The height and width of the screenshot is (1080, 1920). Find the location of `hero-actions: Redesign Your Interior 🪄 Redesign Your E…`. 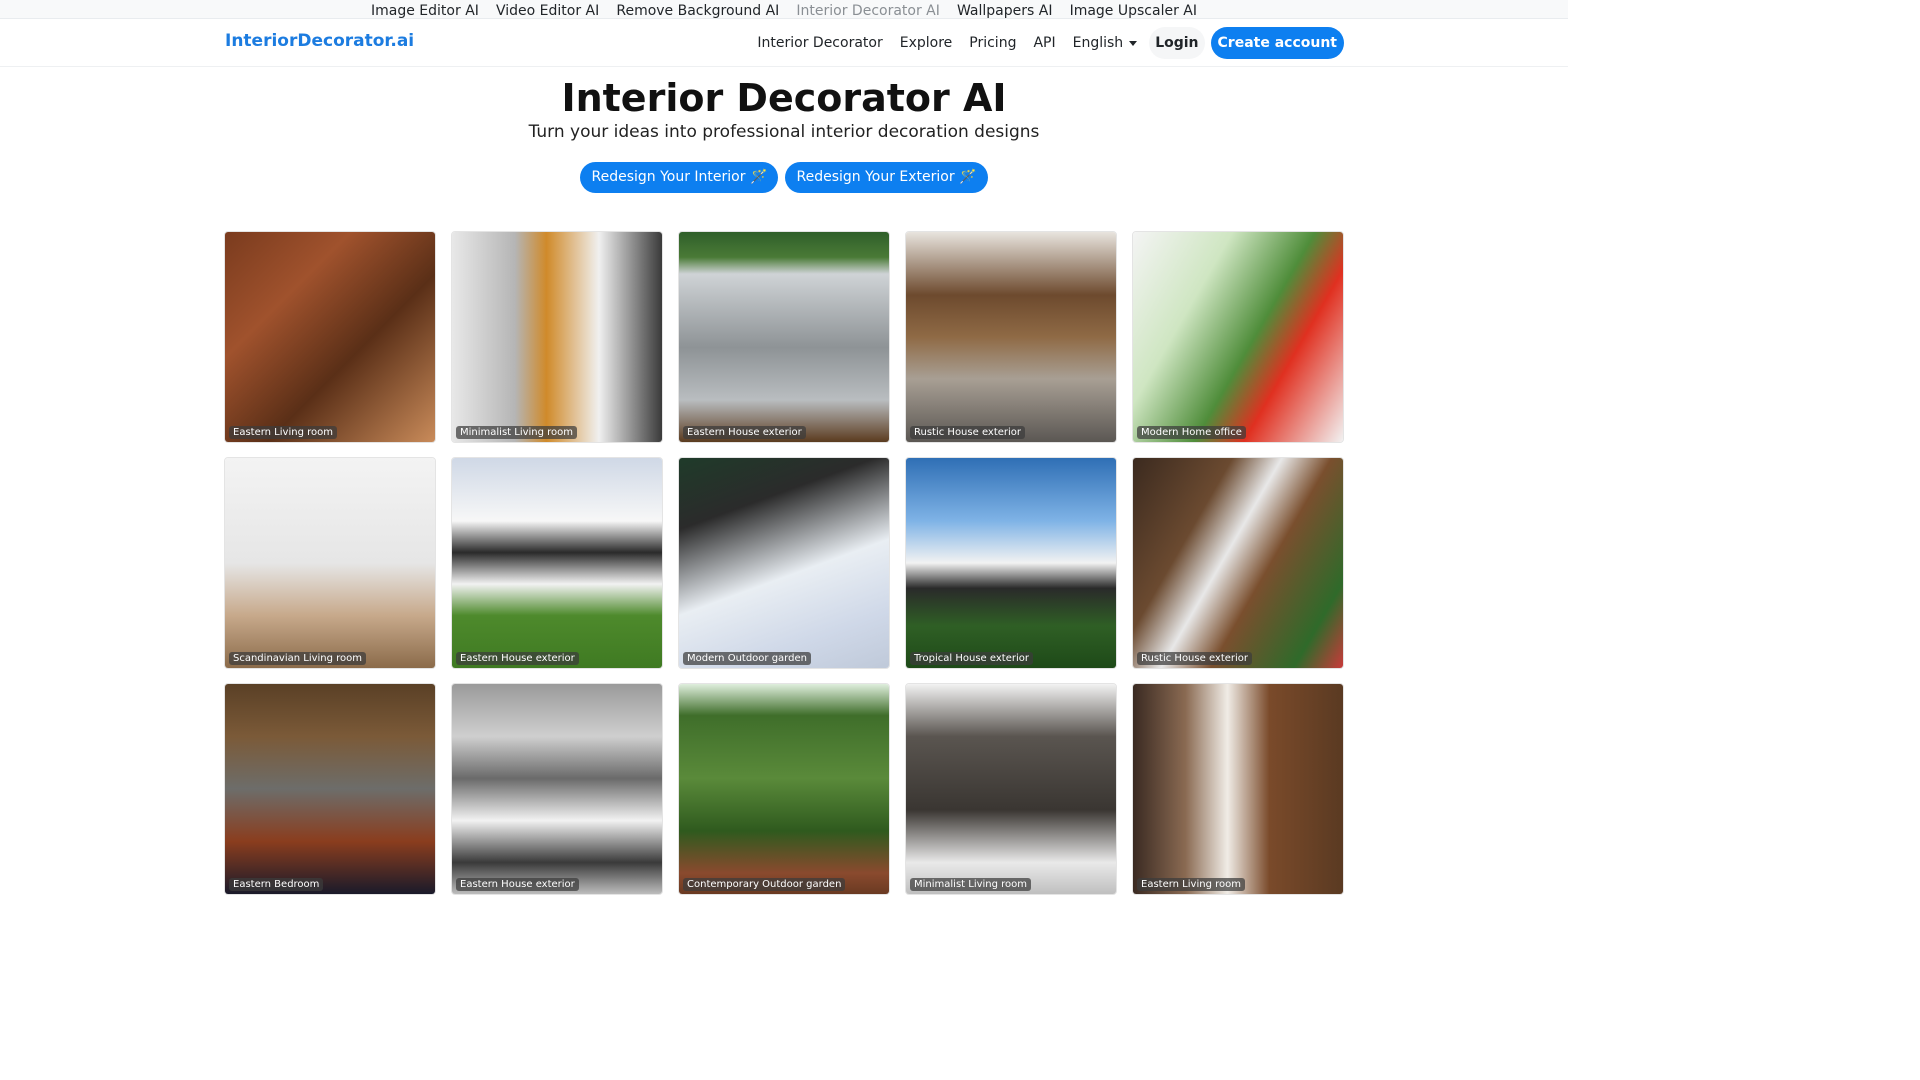

hero-actions: Redesign Your Interior 🪄 Redesign Your E… is located at coordinates (784, 177).